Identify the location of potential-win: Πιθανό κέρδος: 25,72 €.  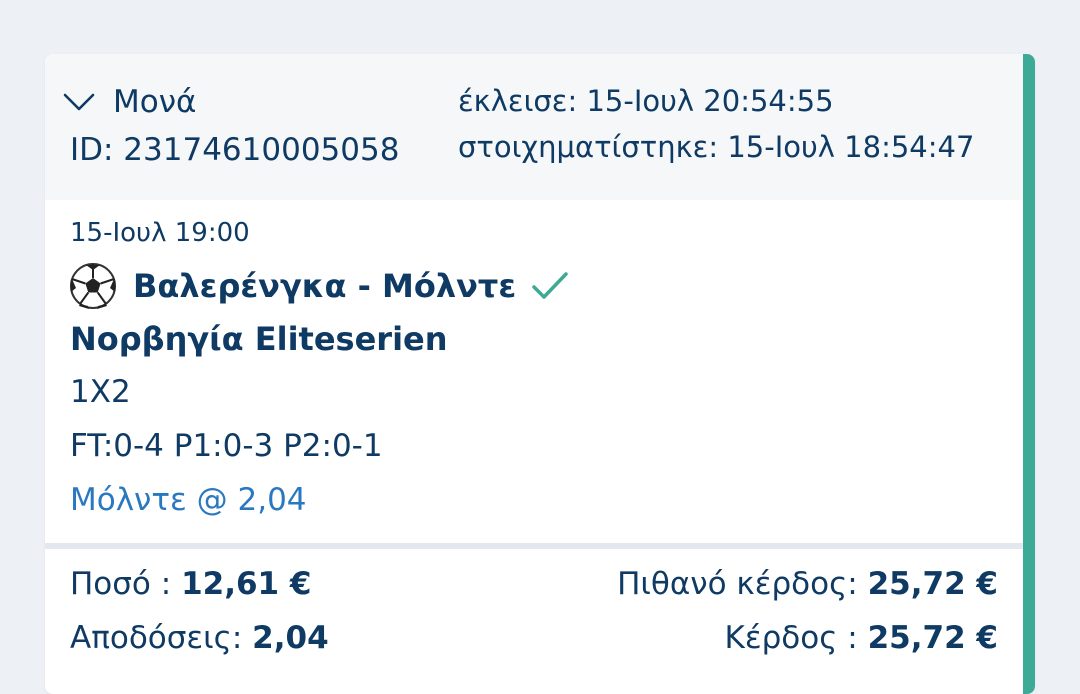
(807, 584).